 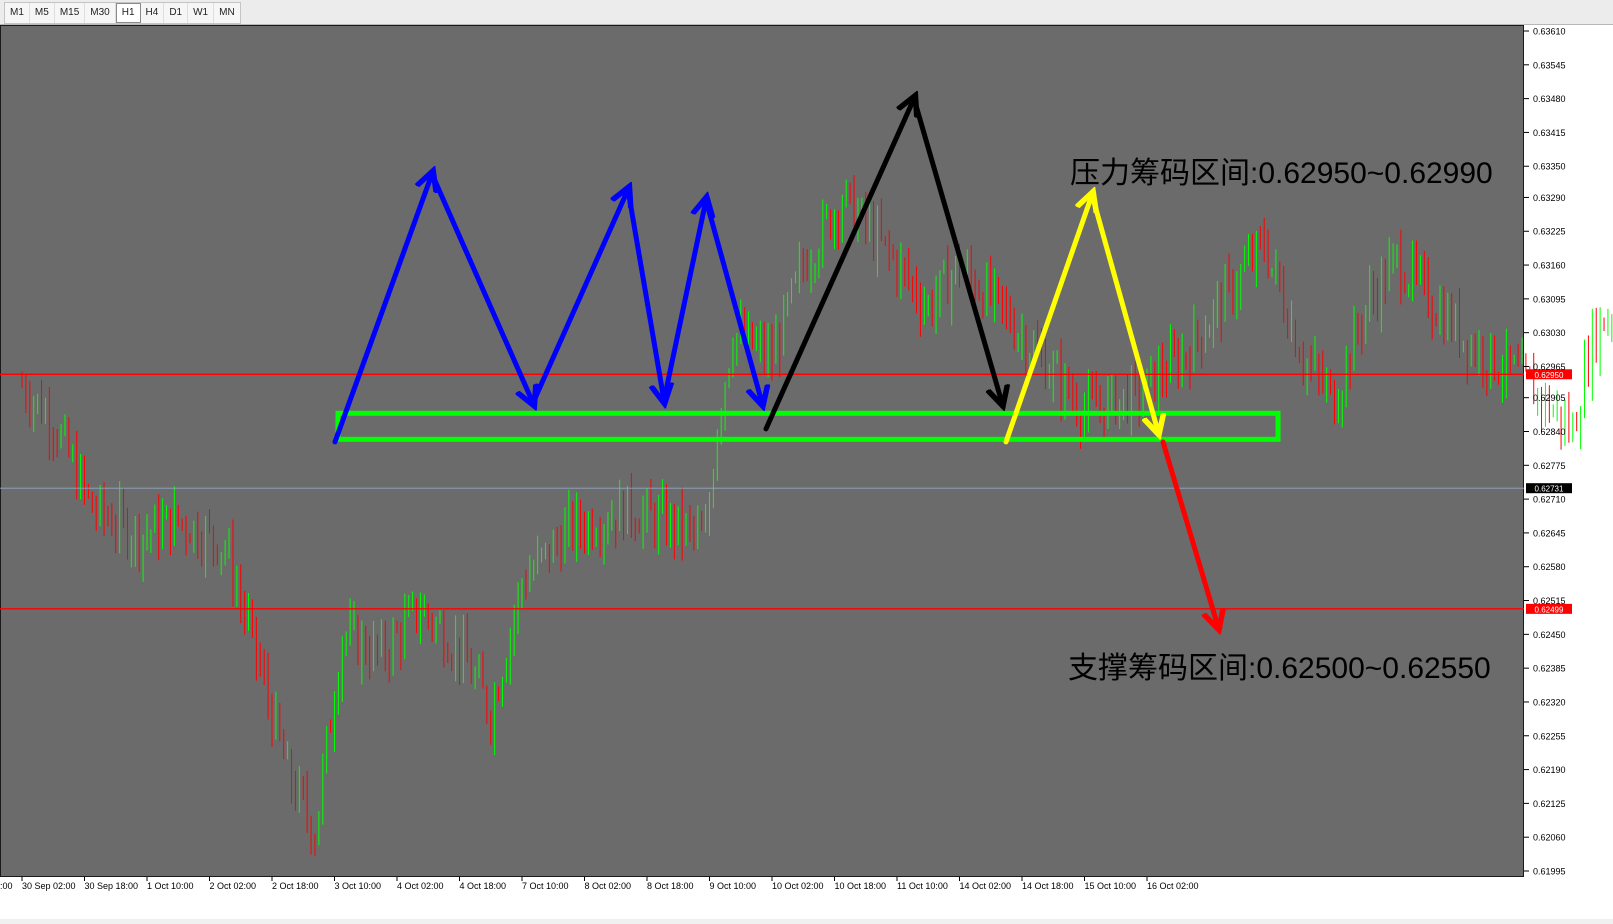 I want to click on y-tick-label: 0.62775, so click(x=1549, y=466).